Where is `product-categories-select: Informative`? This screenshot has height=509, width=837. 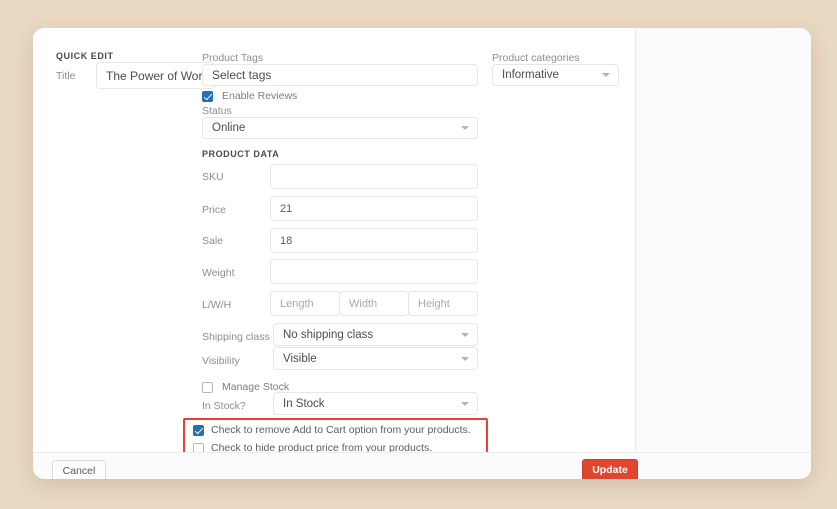
product-categories-select: Informative is located at coordinates (555, 75).